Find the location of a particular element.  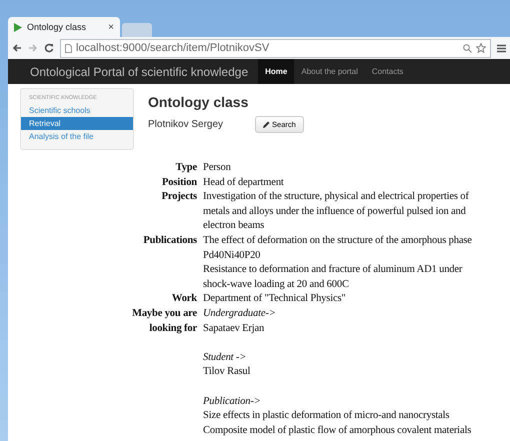

back-icon is located at coordinates (17, 48).